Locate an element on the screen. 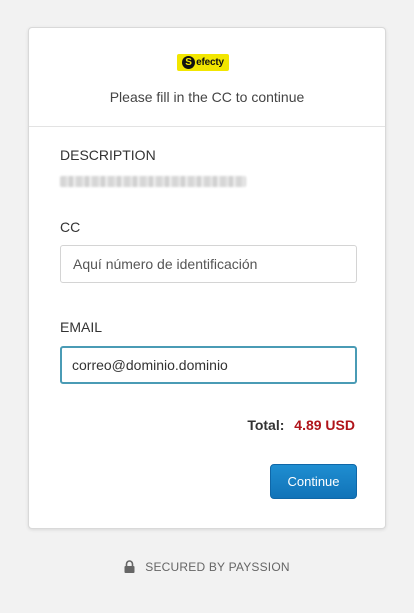 This screenshot has height=613, width=414. efecty-logo-mark: S is located at coordinates (189, 62).